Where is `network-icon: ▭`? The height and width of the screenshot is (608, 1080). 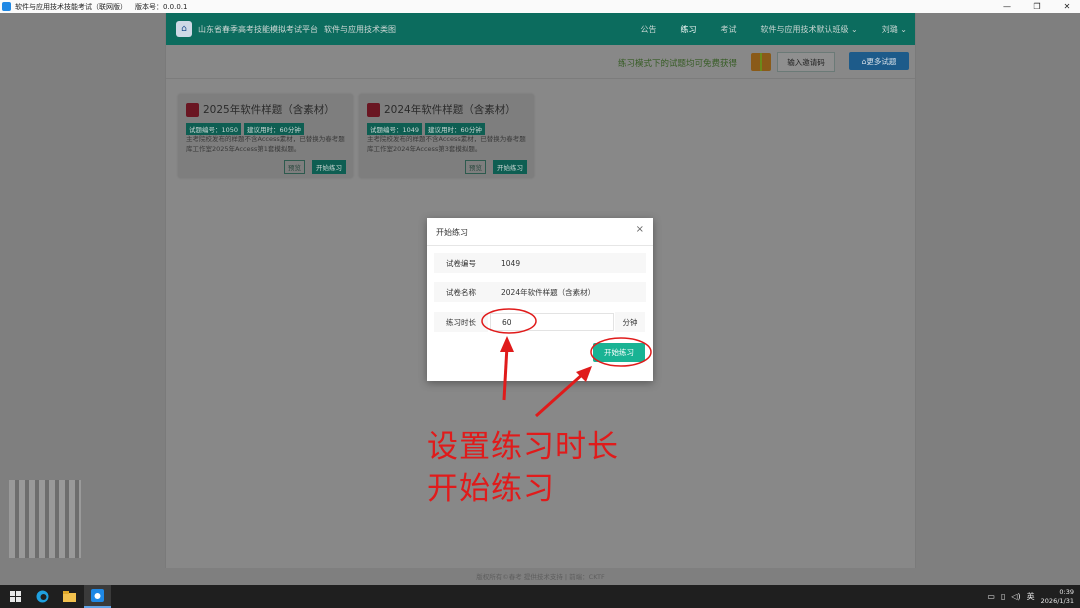 network-icon: ▭ is located at coordinates (991, 596).